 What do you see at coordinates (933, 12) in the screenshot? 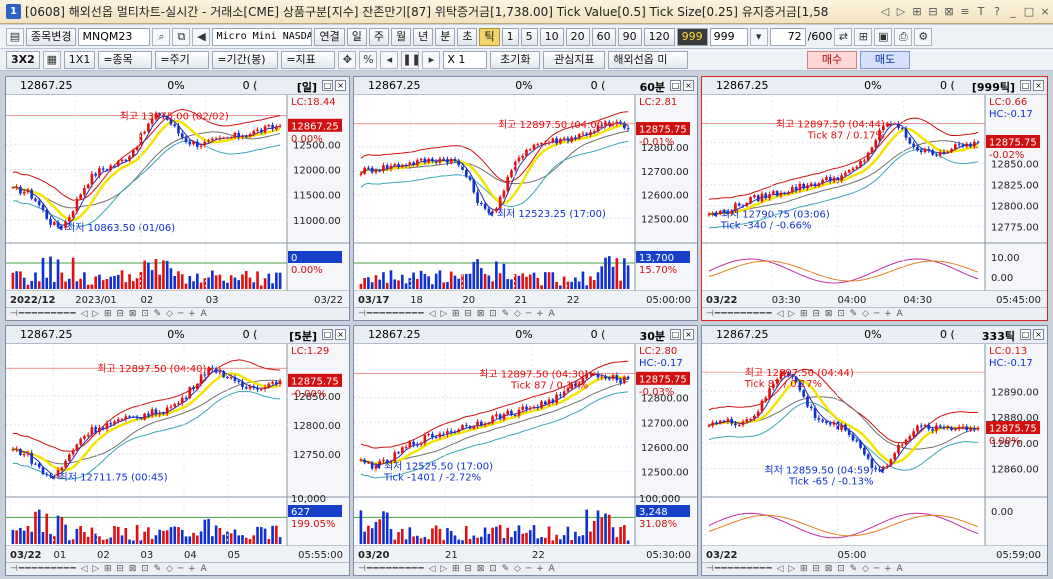
I see `split-icon: ⊟` at bounding box center [933, 12].